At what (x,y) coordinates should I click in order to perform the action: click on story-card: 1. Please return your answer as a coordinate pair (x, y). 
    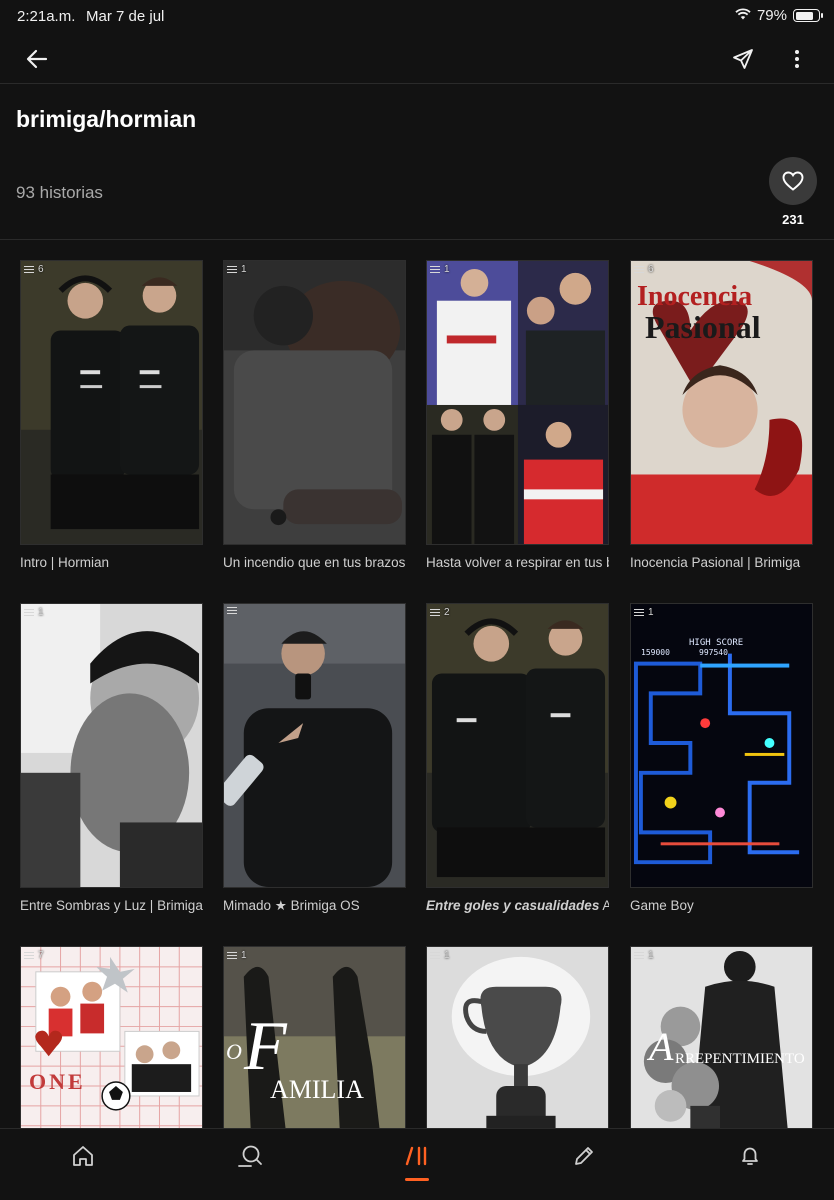
    Looking at the image, I should click on (517, 1037).